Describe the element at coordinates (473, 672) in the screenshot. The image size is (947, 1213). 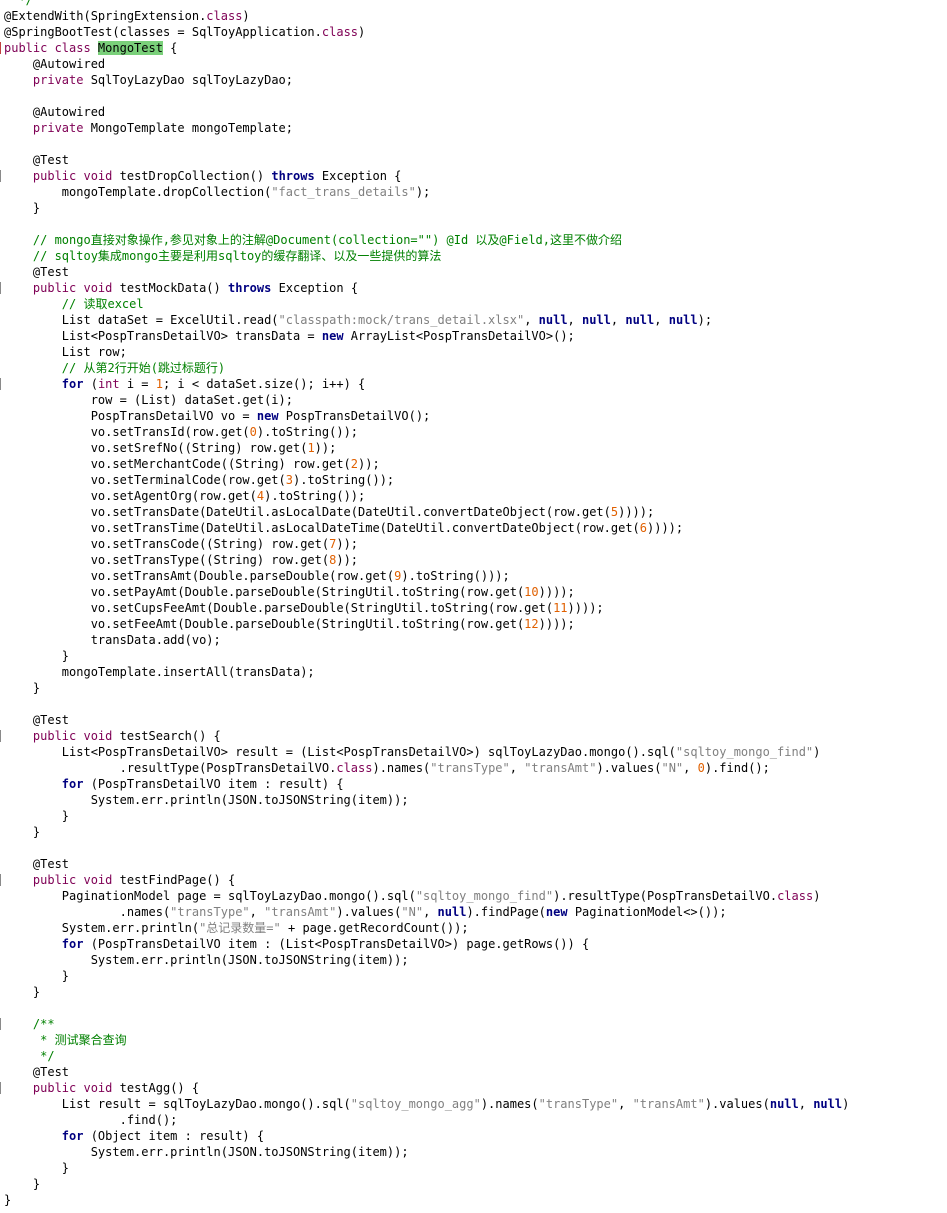
I see `code-line: mongoTemplate.insertAll(transData);` at that location.